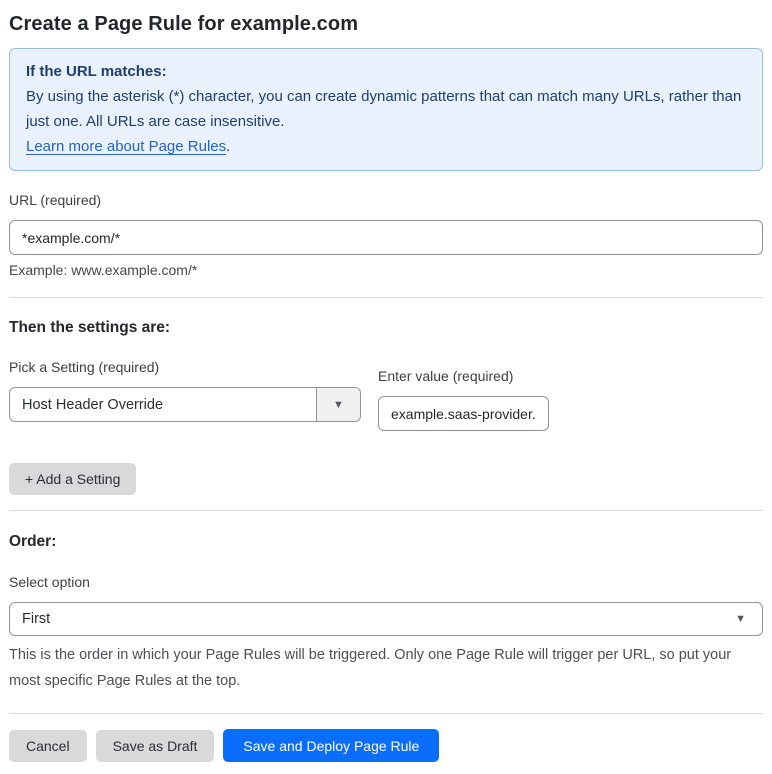 The image size is (772, 774). Describe the element at coordinates (33, 541) in the screenshot. I see `order-section-heading: Order:` at that location.